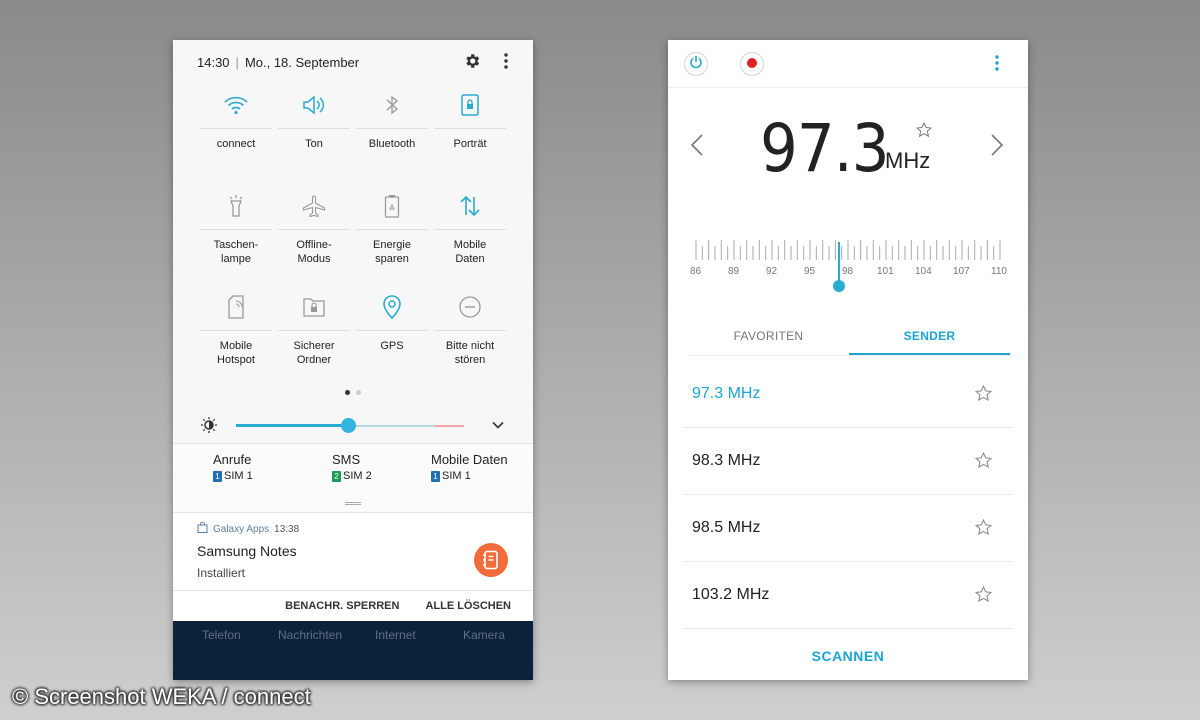  Describe the element at coordinates (484, 635) in the screenshot. I see `dock-camera: Kamera` at that location.